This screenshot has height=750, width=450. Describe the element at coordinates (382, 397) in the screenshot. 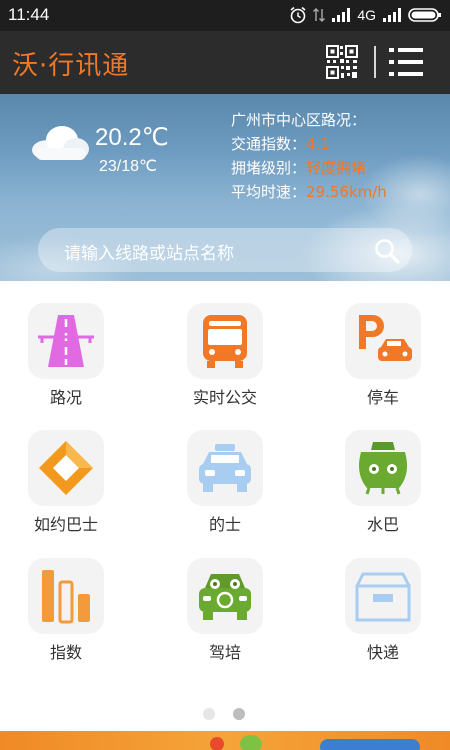

I see `grid-item-label: 停车` at that location.